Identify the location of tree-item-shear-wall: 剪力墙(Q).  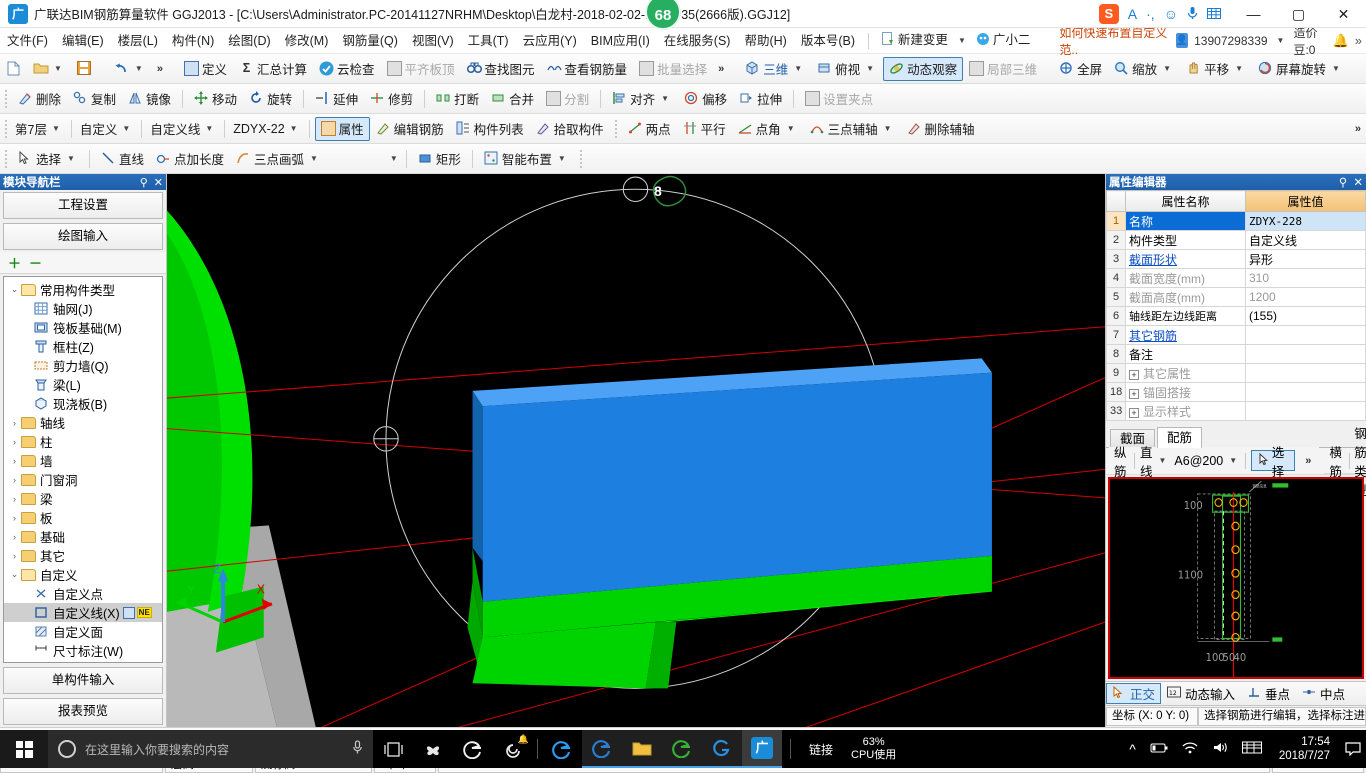
(83, 365).